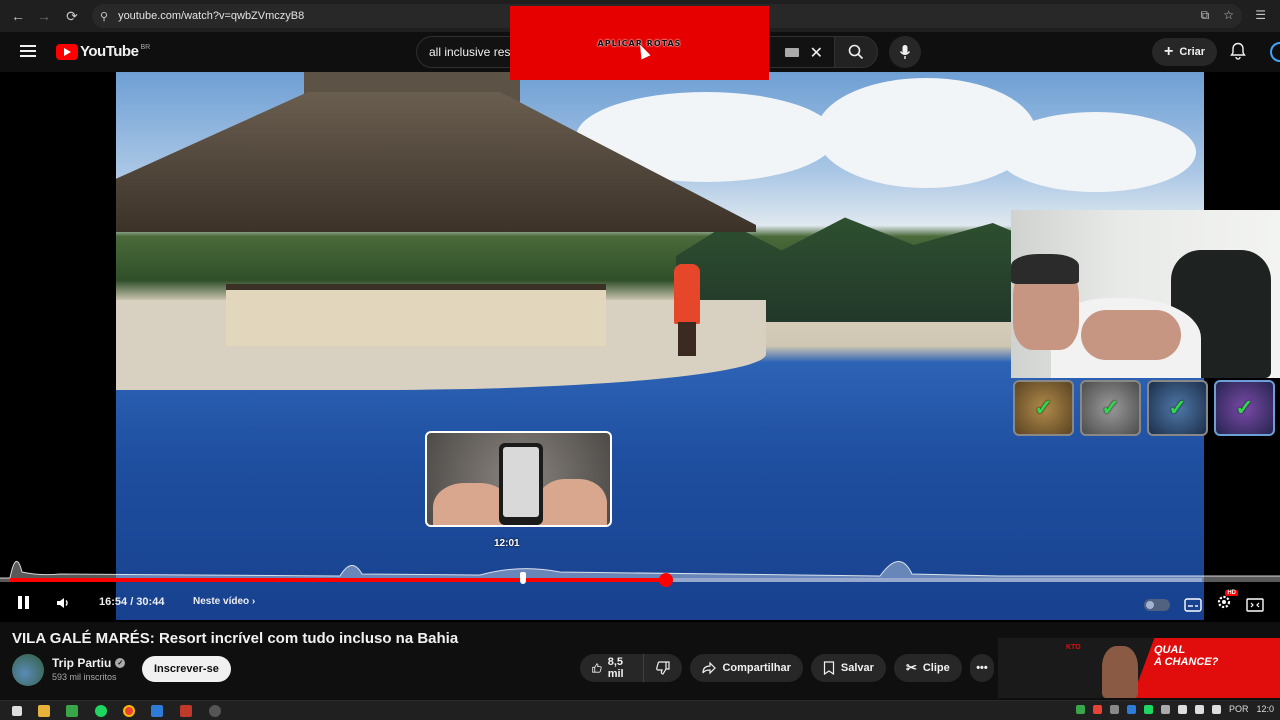 The image size is (1280, 720). What do you see at coordinates (63, 603) in the screenshot?
I see `volume-icon` at bounding box center [63, 603].